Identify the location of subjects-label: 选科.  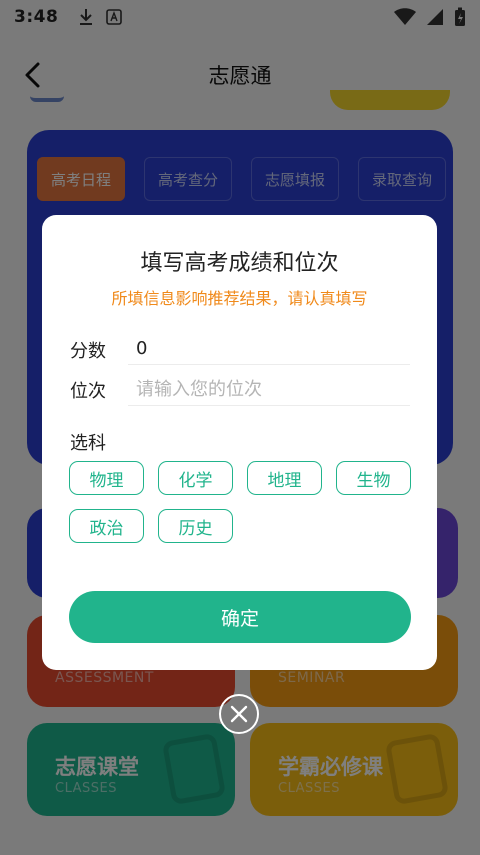
(88, 443).